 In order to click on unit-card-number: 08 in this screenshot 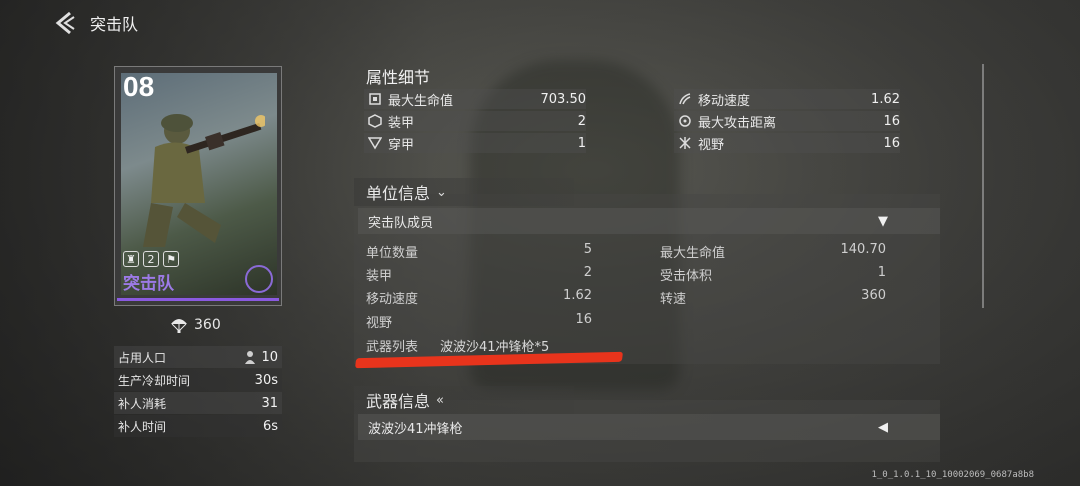, I will do `click(139, 86)`.